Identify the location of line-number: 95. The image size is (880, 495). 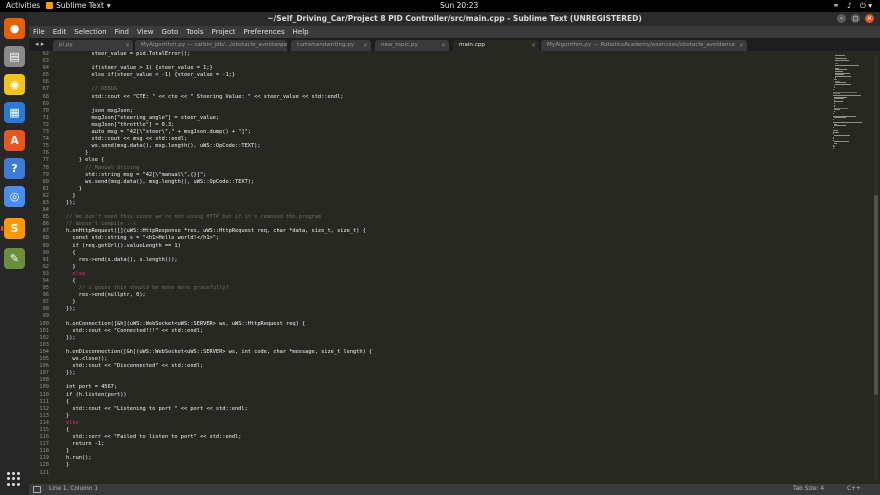
(45, 288).